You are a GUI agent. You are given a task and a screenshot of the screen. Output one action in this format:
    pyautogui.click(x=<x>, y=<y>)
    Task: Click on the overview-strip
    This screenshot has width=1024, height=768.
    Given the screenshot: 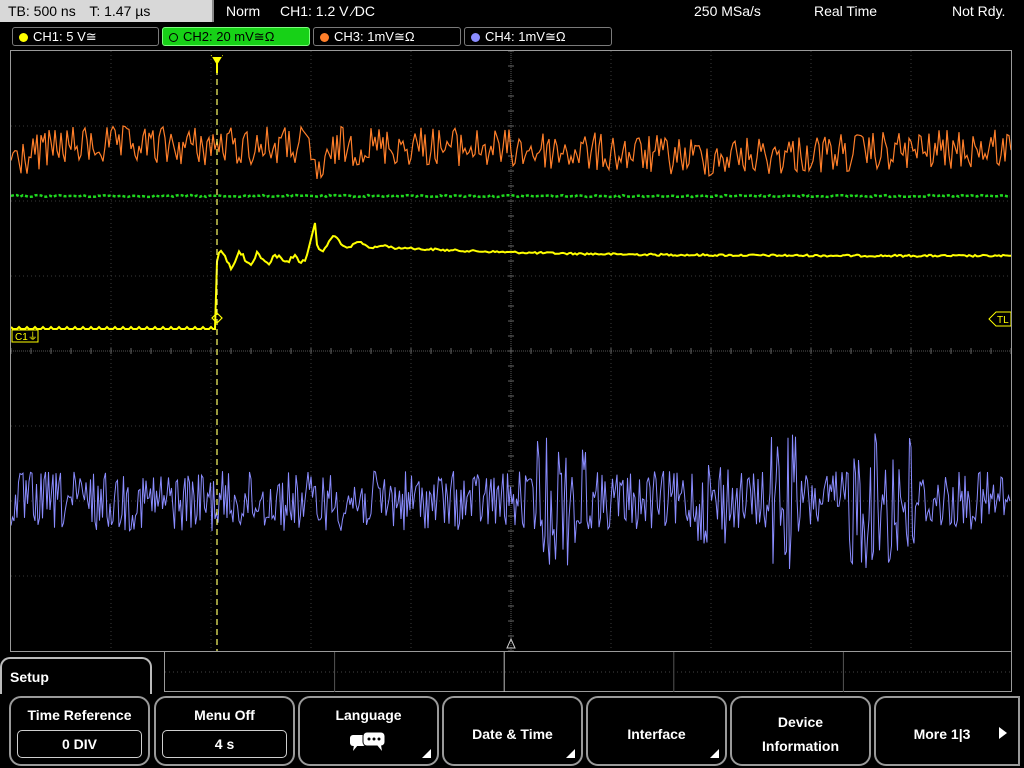 What is the action you would take?
    pyautogui.click(x=588, y=672)
    